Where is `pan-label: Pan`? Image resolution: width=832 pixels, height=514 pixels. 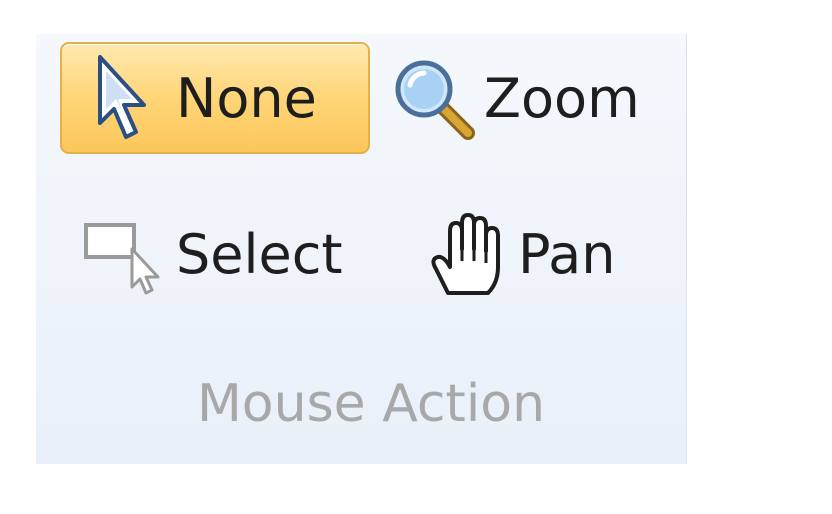 pan-label: Pan is located at coordinates (567, 254).